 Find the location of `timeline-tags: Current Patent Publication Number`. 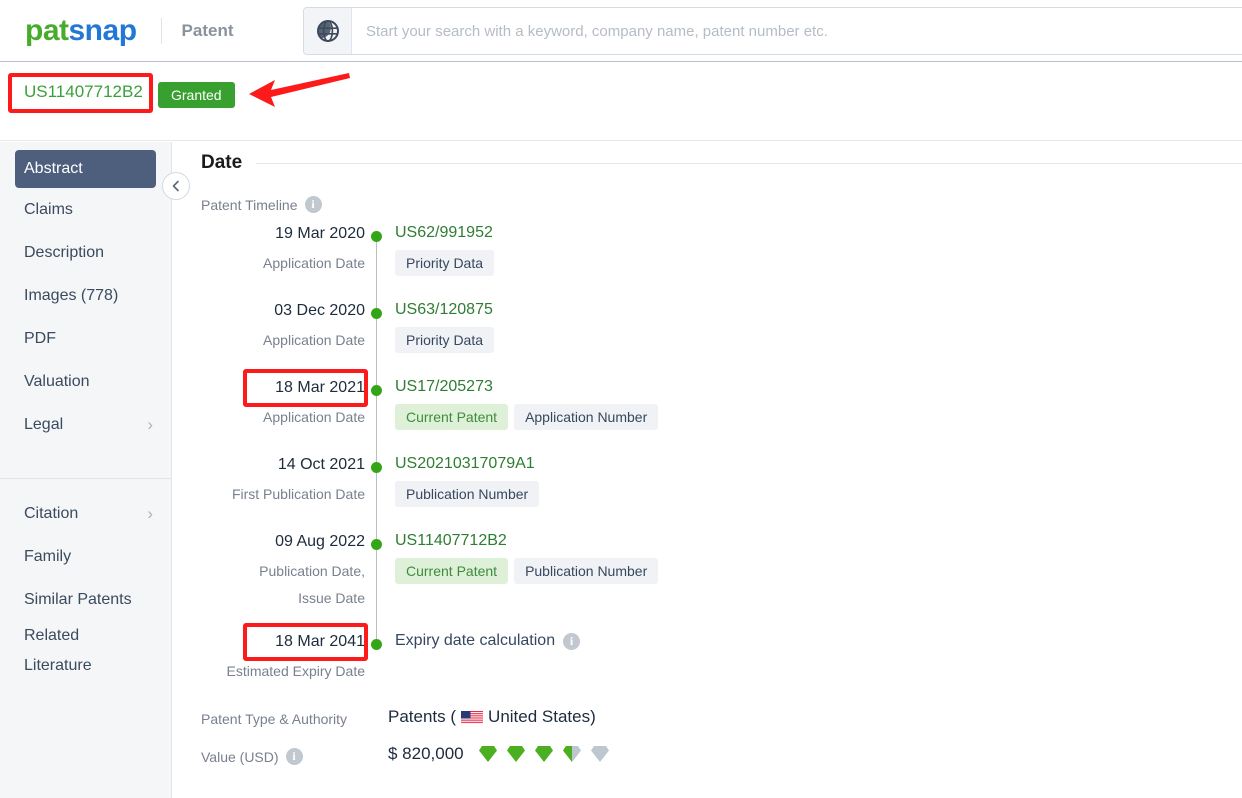

timeline-tags: Current Patent Publication Number is located at coordinates (527, 571).